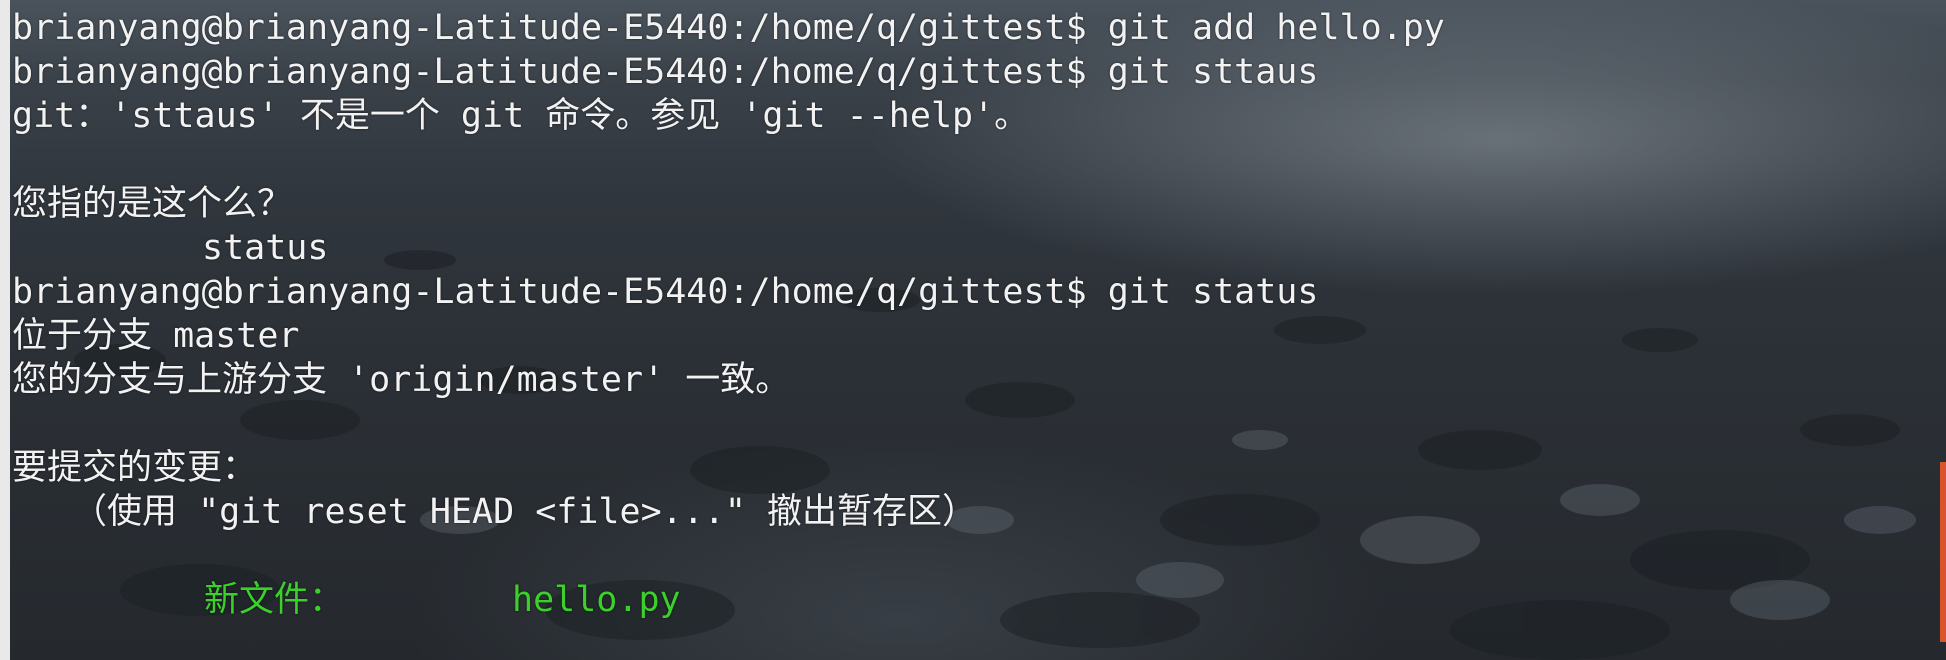 The height and width of the screenshot is (660, 1946). I want to click on terminal-line: 要提交的变更：, so click(135, 468).